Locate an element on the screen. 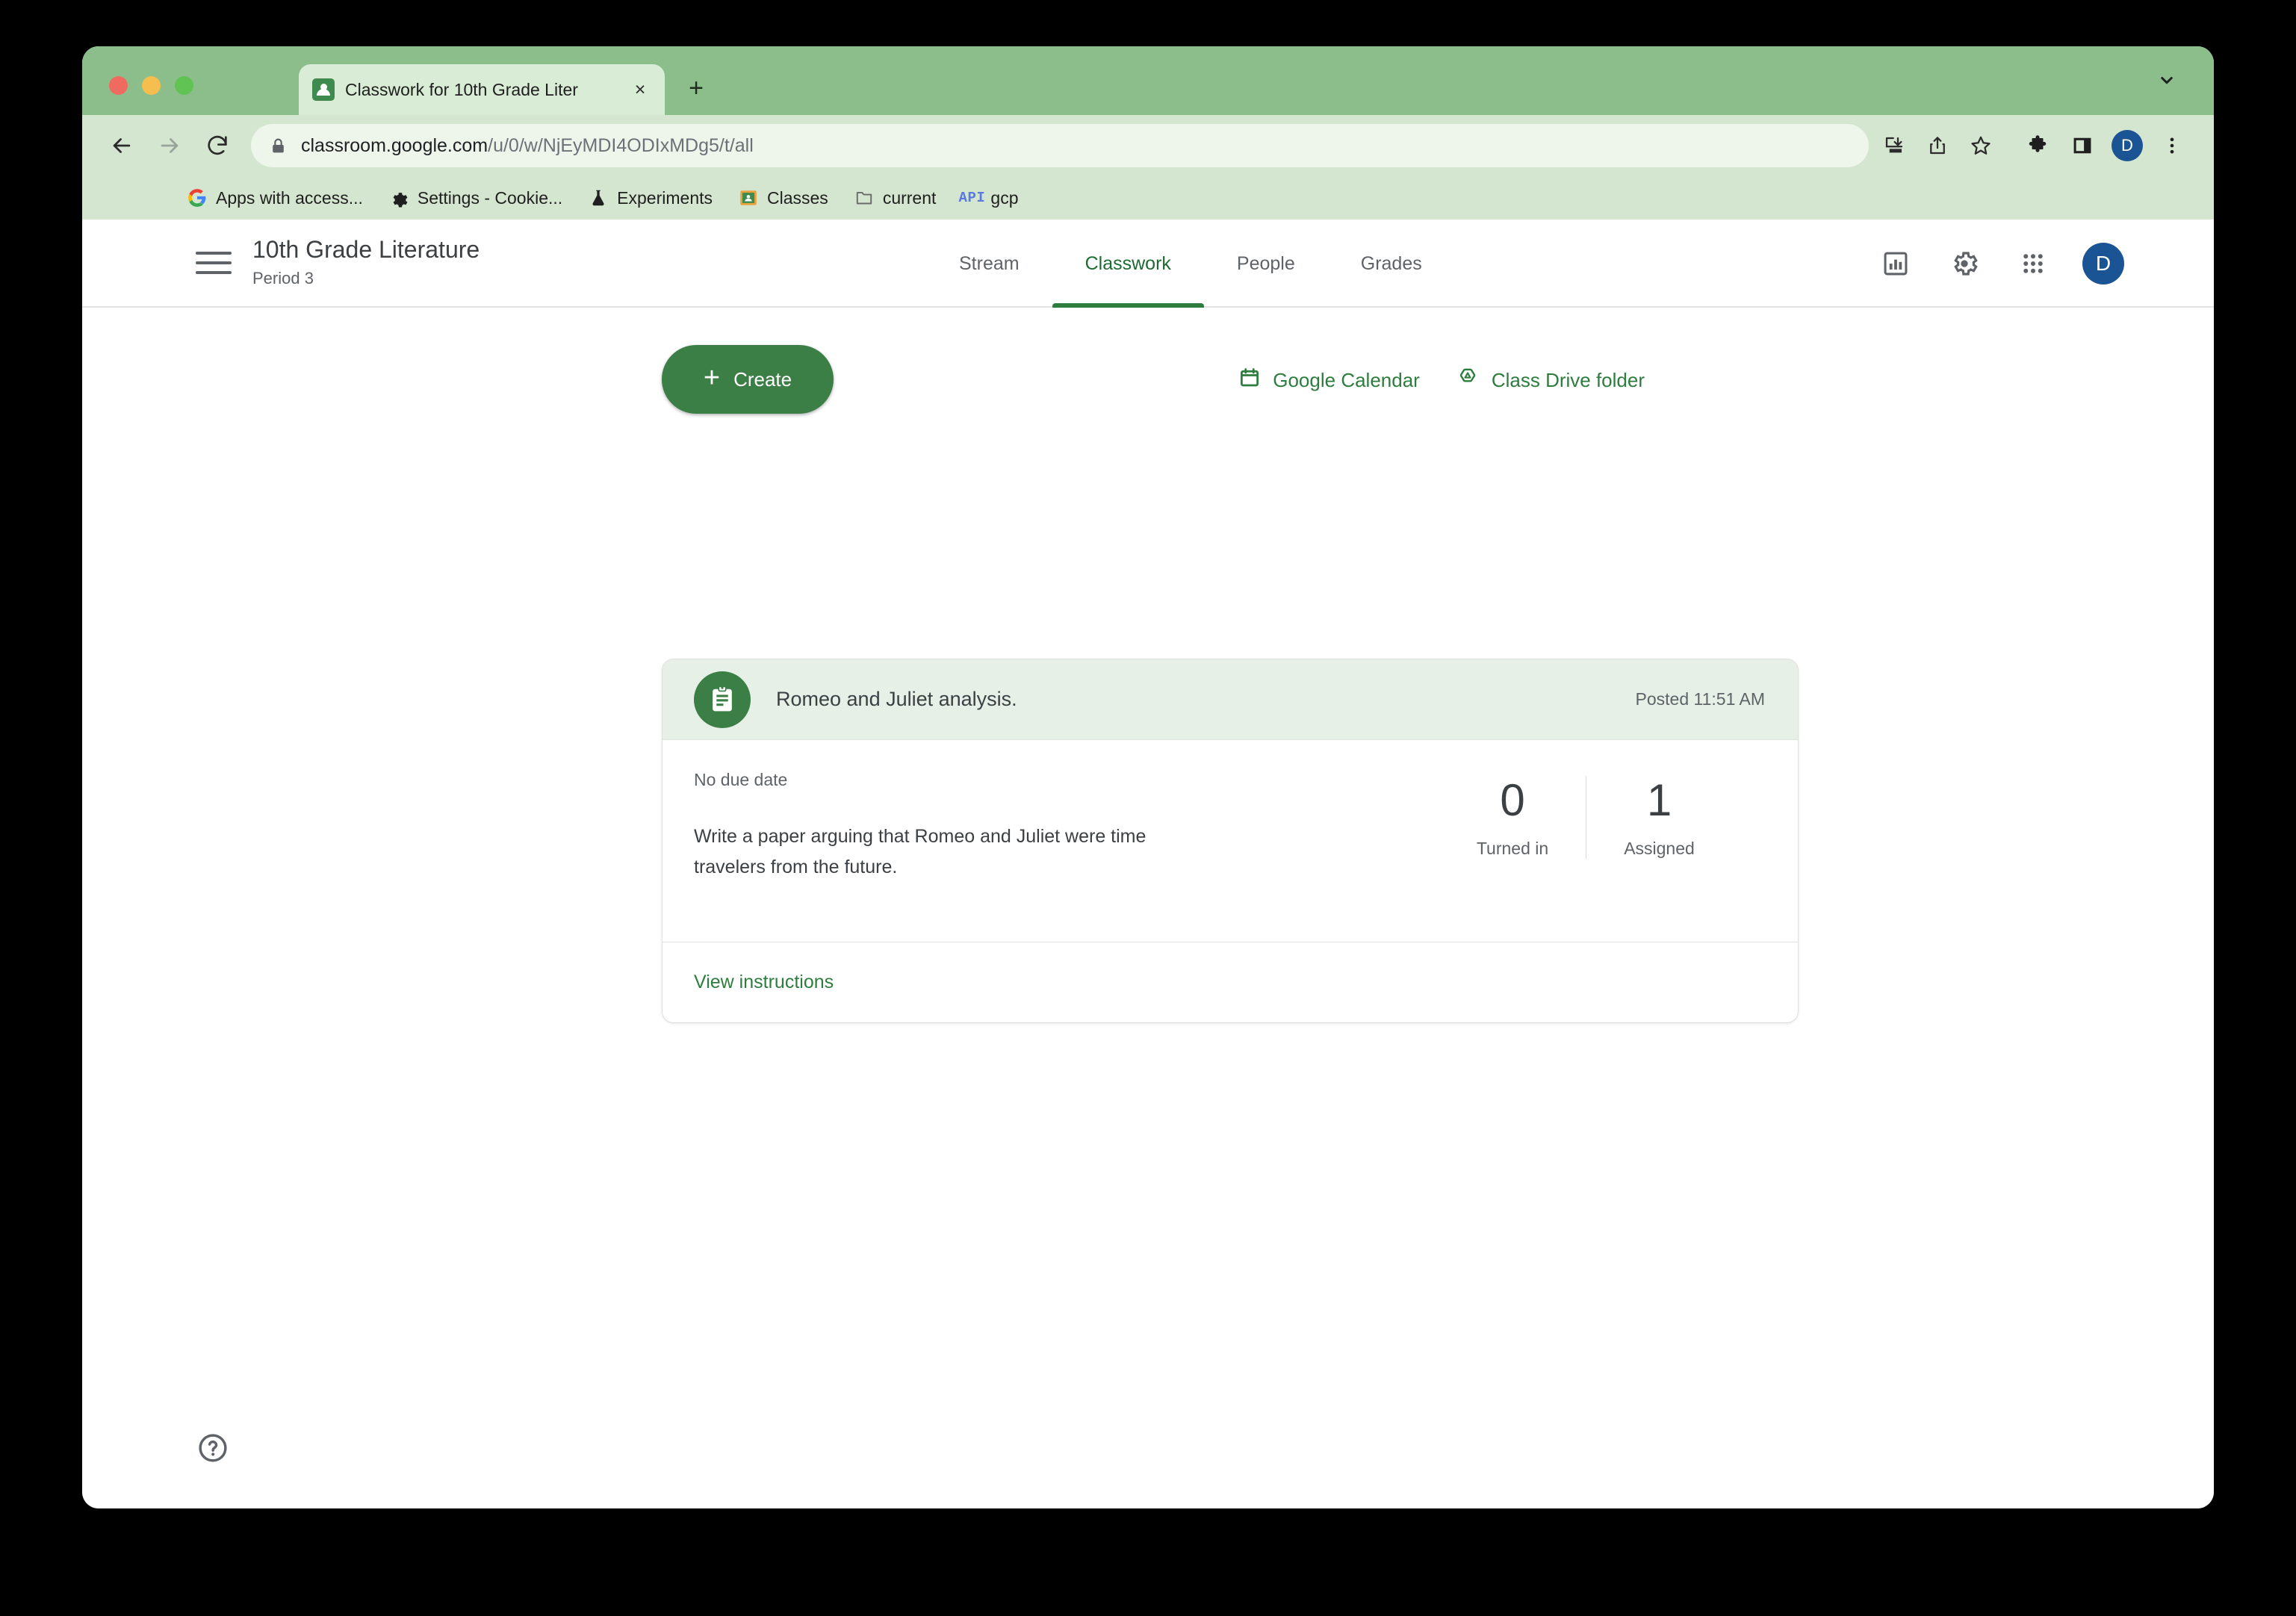 The height and width of the screenshot is (1616, 2296). window-controls is located at coordinates (151, 85).